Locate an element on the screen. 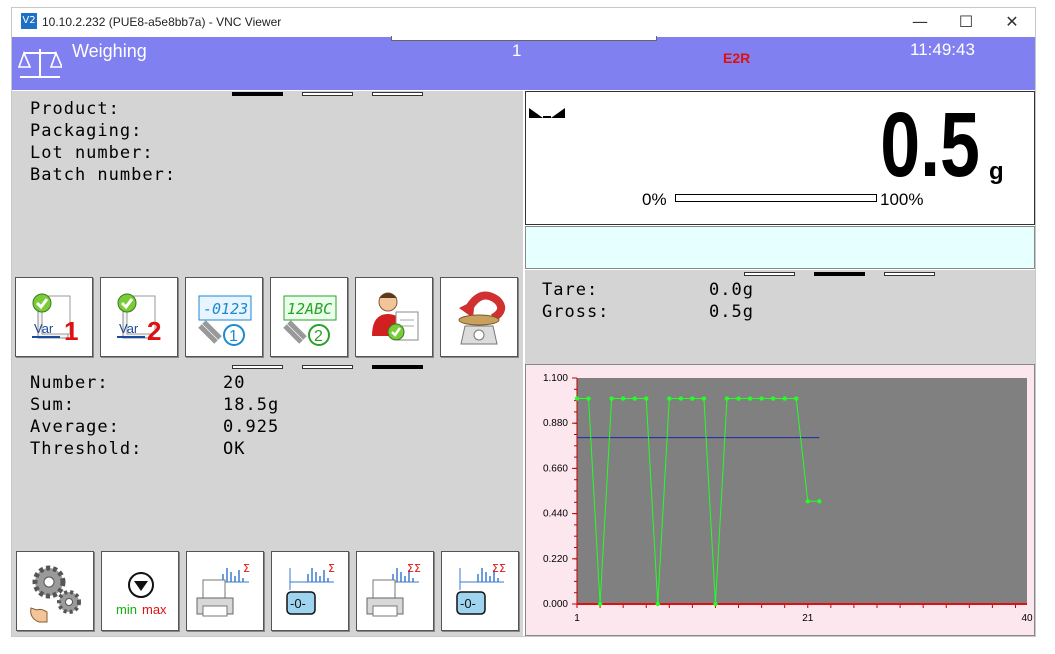 The height and width of the screenshot is (654, 1055). weight-display: 0.5 g 0% 100% is located at coordinates (780, 158).